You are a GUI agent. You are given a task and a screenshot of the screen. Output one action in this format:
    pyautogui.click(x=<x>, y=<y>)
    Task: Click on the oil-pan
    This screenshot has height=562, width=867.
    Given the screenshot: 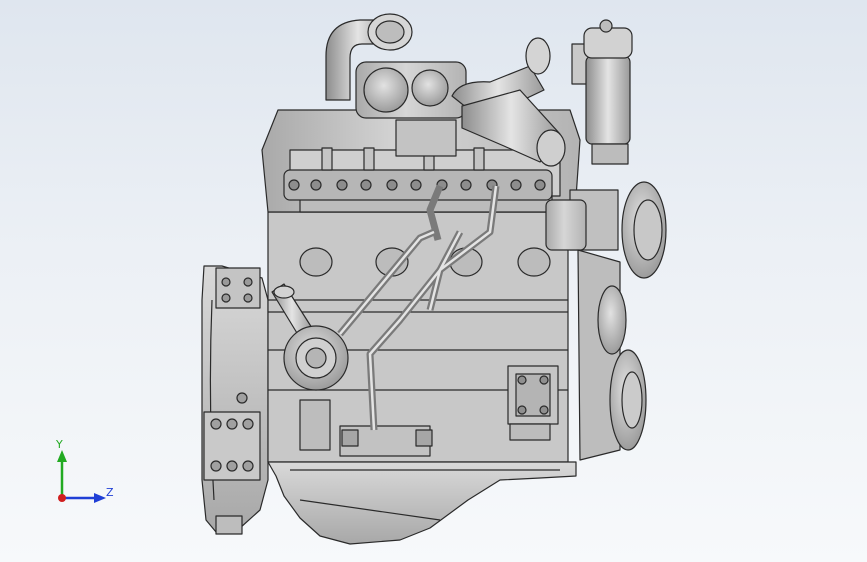 What is the action you would take?
    pyautogui.click(x=422, y=503)
    